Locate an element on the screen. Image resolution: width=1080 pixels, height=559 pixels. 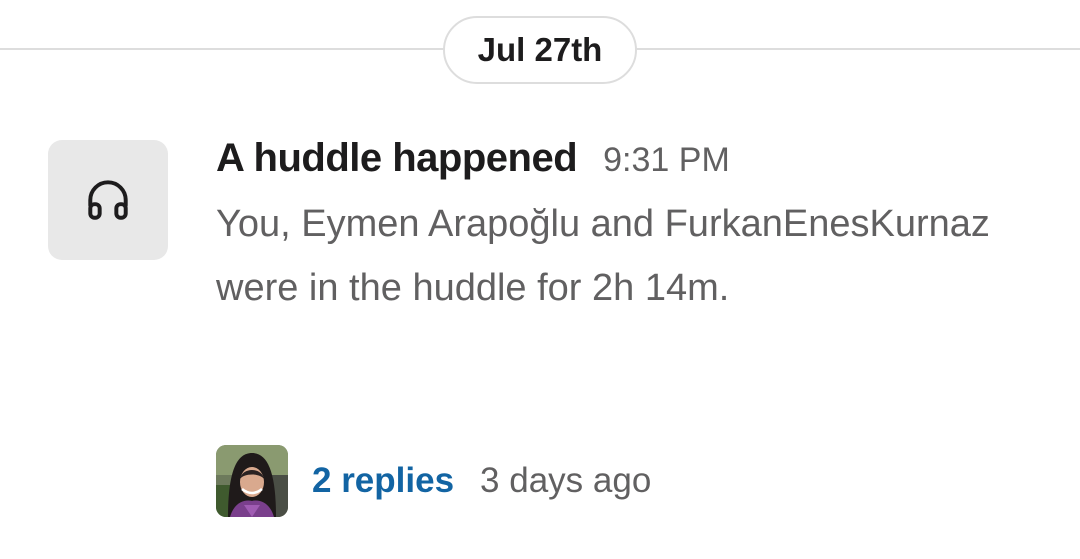
huddle-icon-tile is located at coordinates (108, 200).